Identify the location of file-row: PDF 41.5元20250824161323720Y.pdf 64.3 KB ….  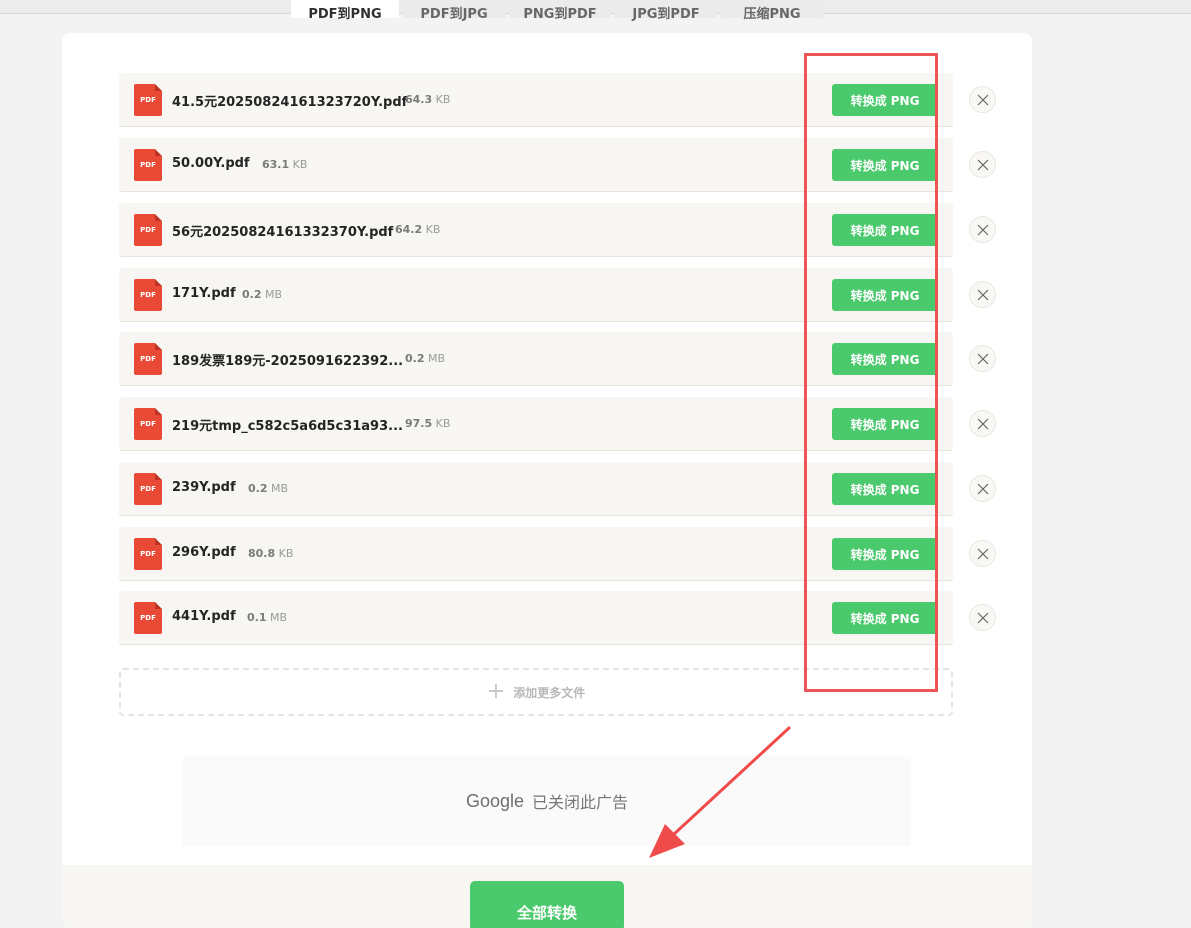
(536, 100).